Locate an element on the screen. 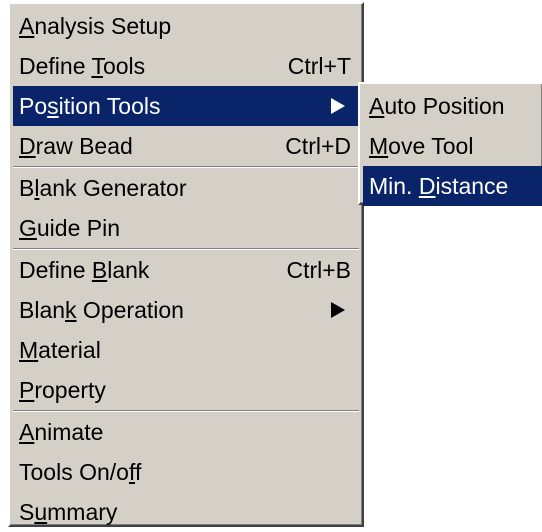  menu-item-label: Blank Operation is located at coordinates (101, 310).